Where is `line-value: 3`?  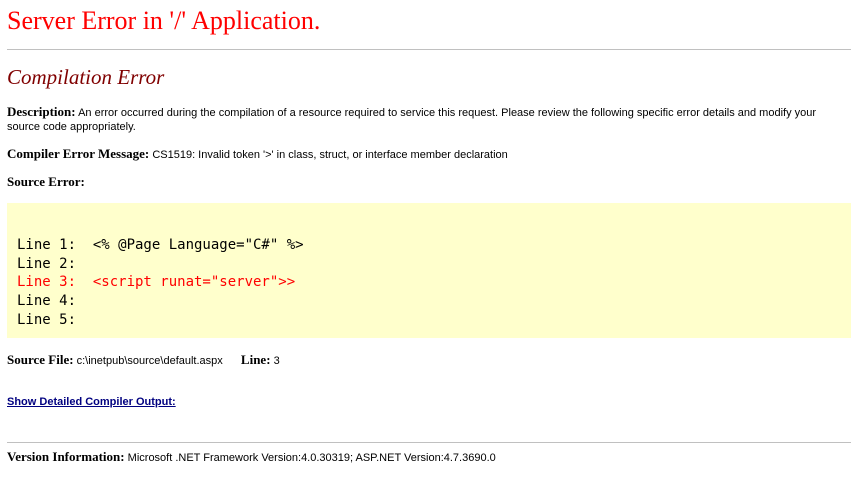
line-value: 3 is located at coordinates (276, 361).